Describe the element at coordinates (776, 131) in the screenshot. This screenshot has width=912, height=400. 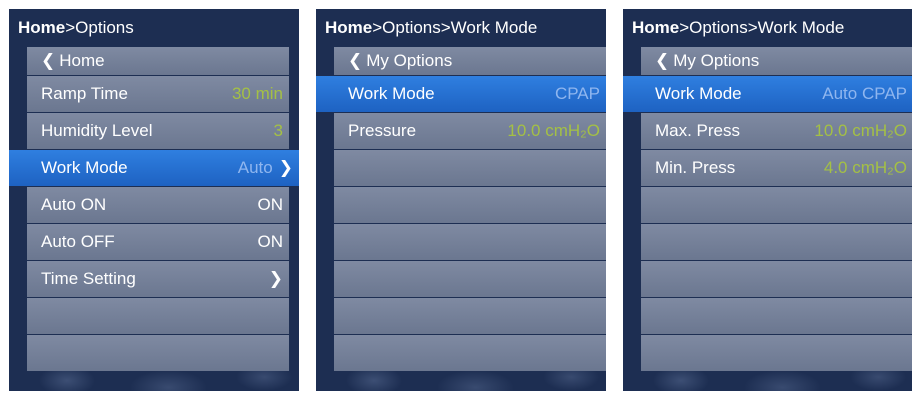
I see `menu-item-max-press: Max. Press 10.0 cmH₂O` at that location.